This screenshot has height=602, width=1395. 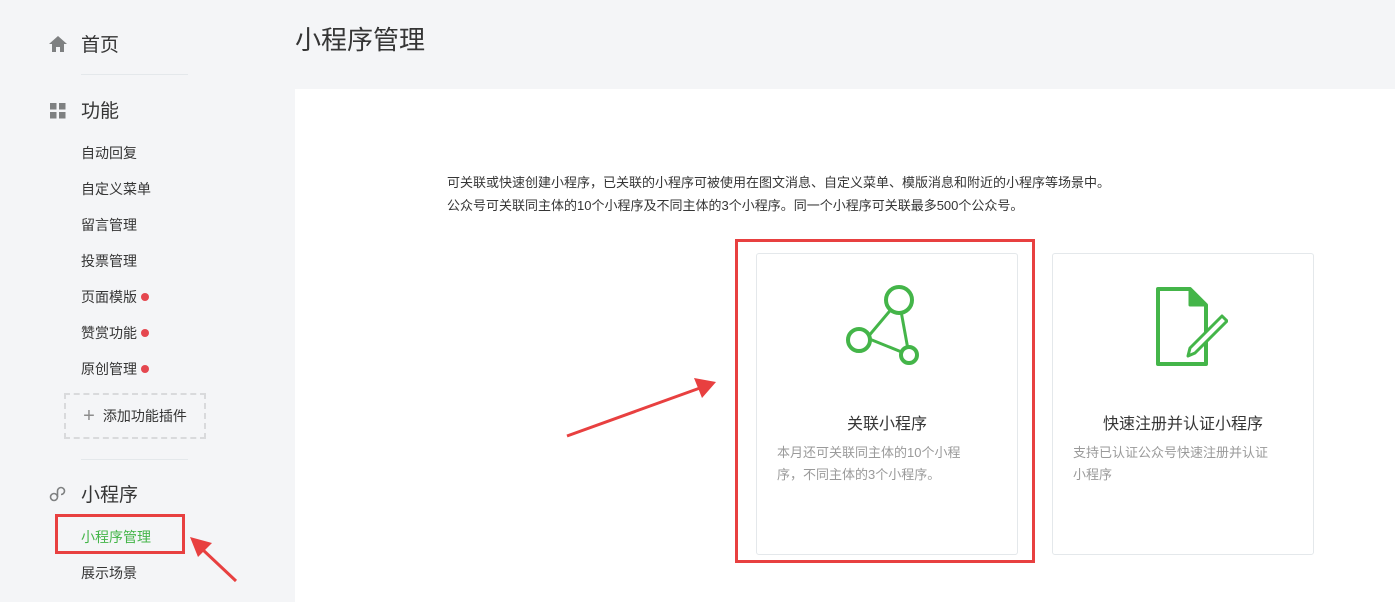 I want to click on sidebar-item-label: 展示场景, so click(x=109, y=573).